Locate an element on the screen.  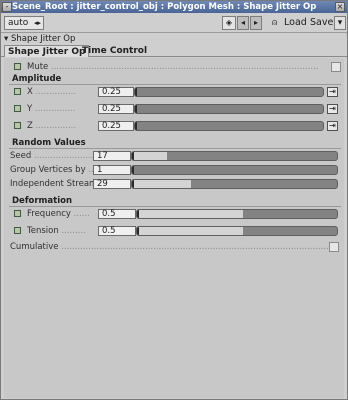
cumulative-checkbox is located at coordinates (334, 247).